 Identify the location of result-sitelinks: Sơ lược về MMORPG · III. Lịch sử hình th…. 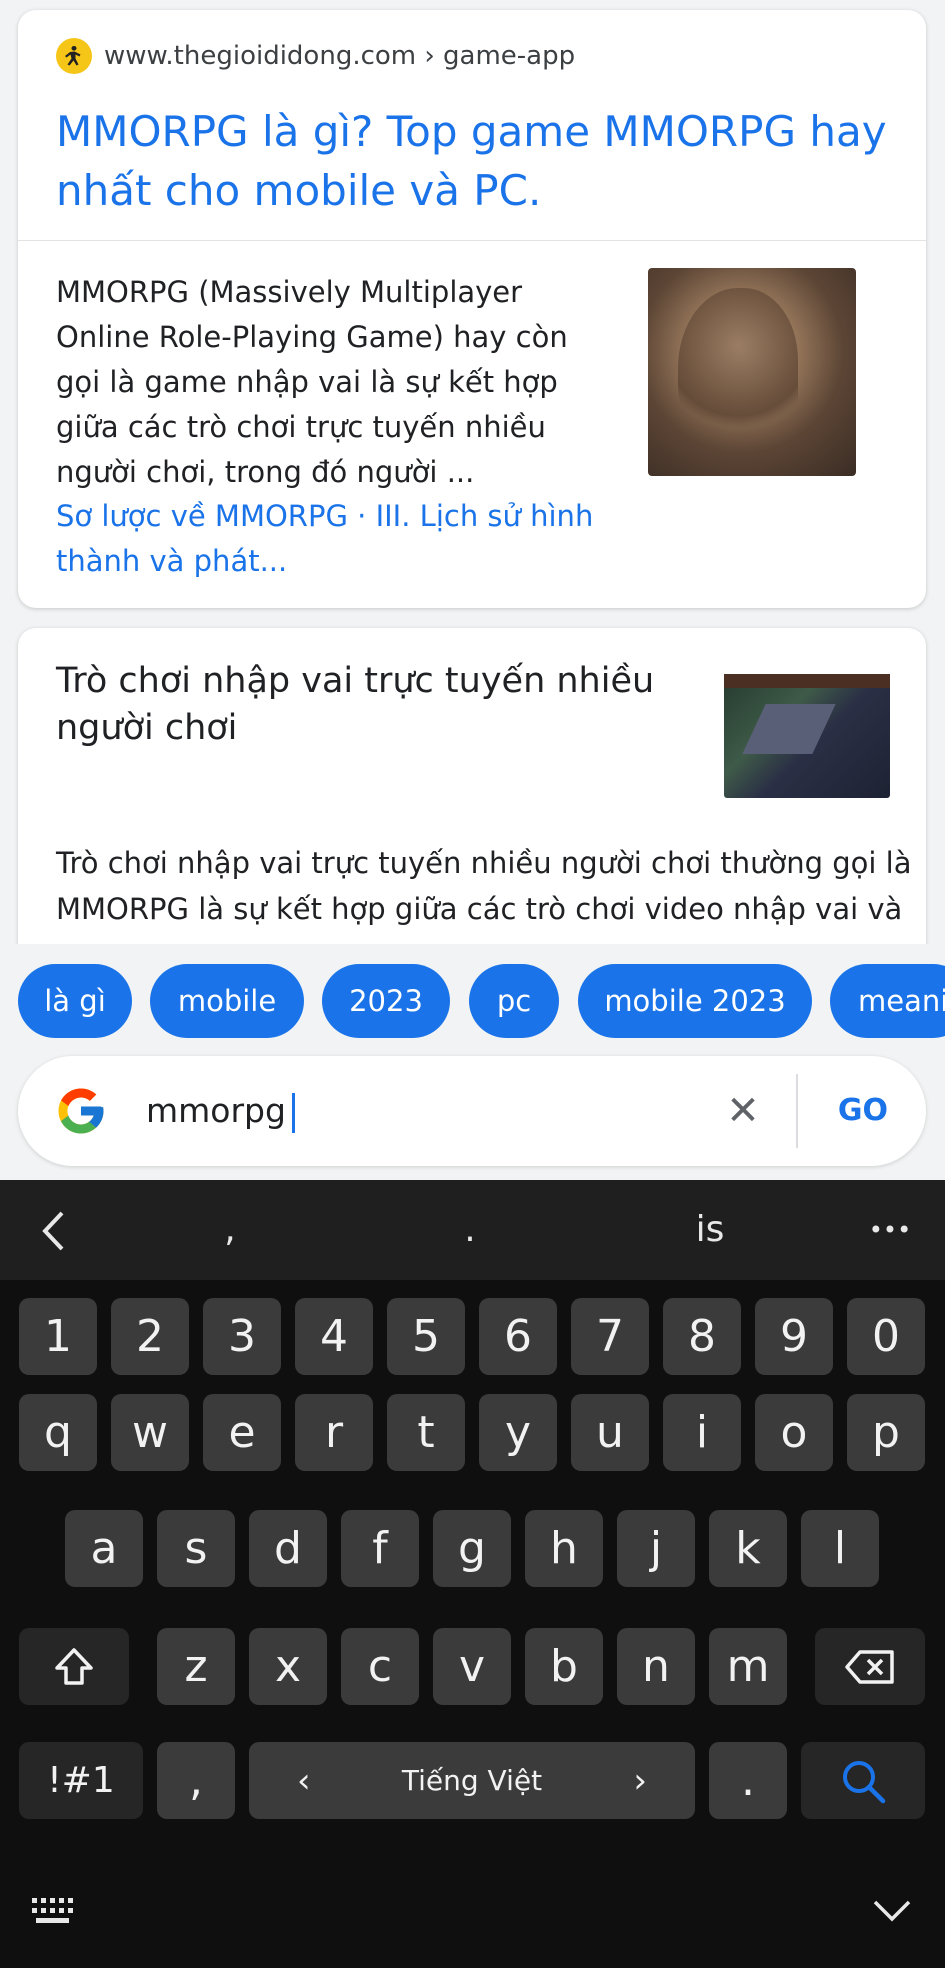
(336, 539).